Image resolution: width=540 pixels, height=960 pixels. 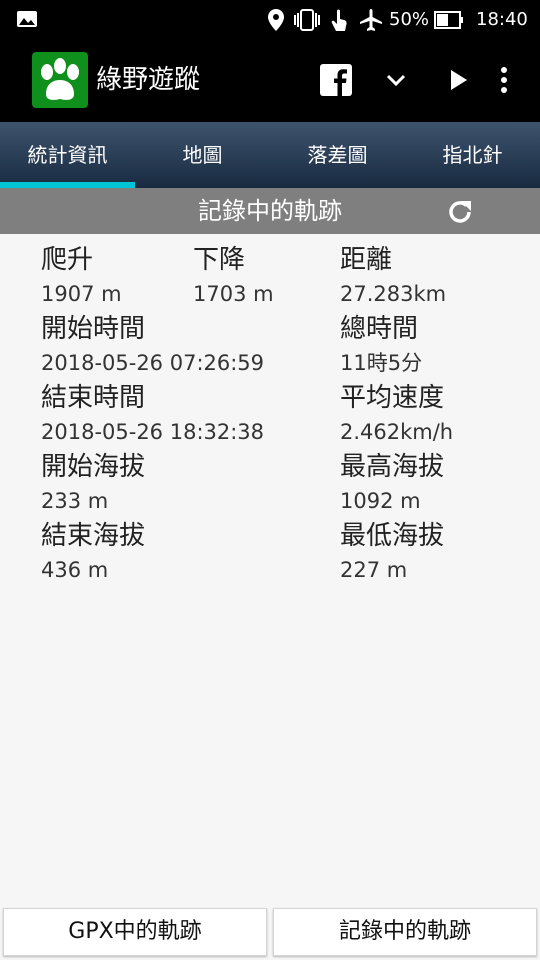 What do you see at coordinates (380, 501) in the screenshot?
I see `max-altitude-value: 1092 m` at bounding box center [380, 501].